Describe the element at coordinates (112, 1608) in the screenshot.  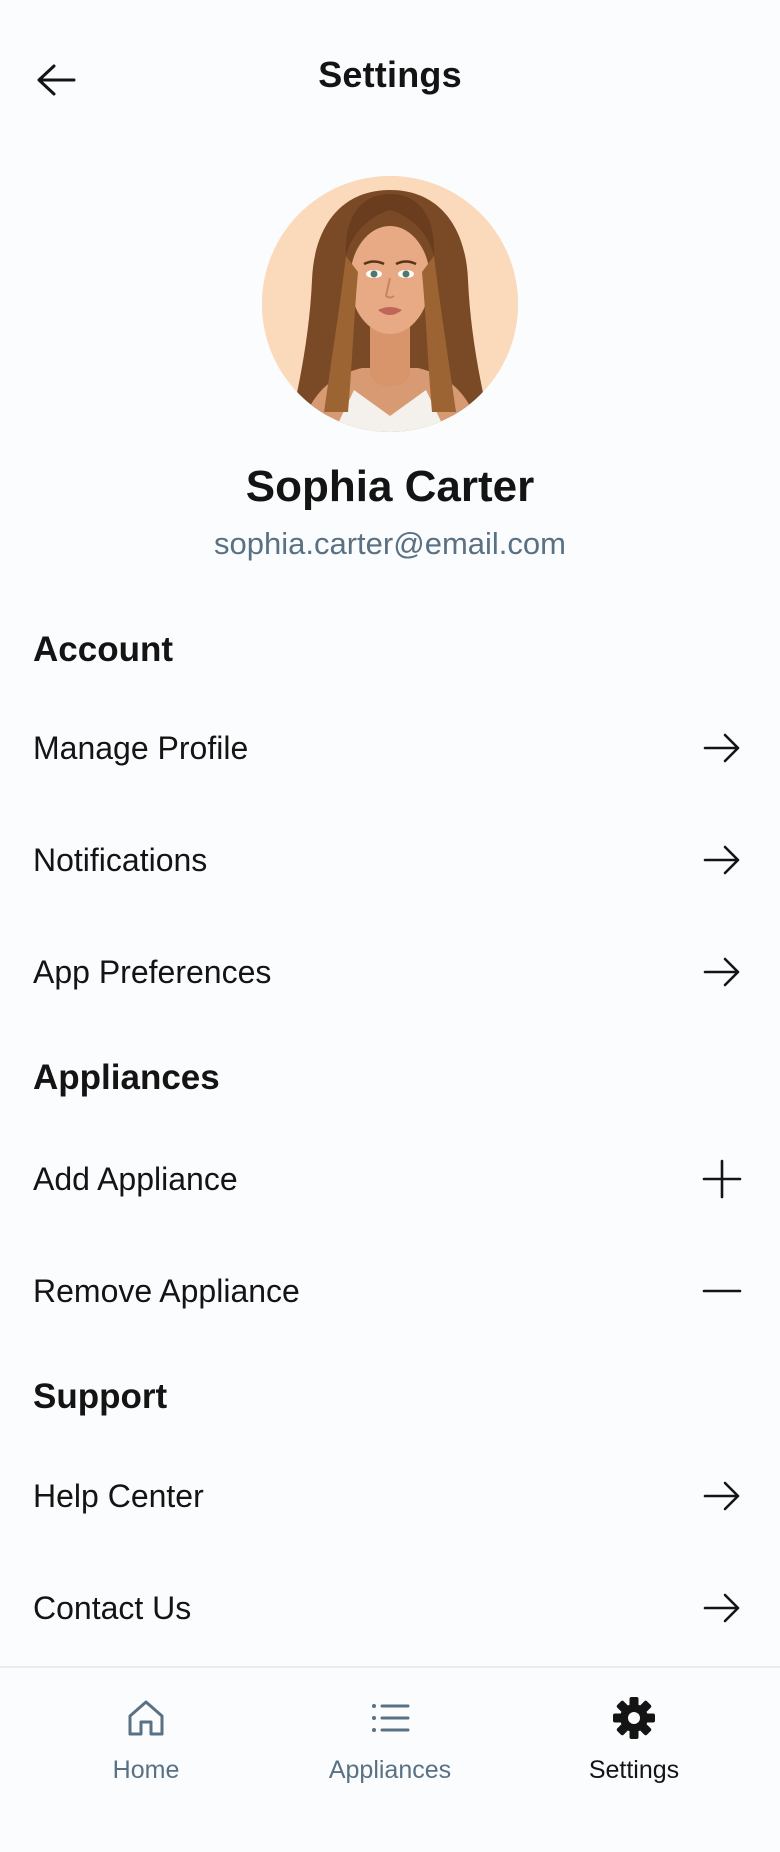
I see `row-label: Contact Us` at that location.